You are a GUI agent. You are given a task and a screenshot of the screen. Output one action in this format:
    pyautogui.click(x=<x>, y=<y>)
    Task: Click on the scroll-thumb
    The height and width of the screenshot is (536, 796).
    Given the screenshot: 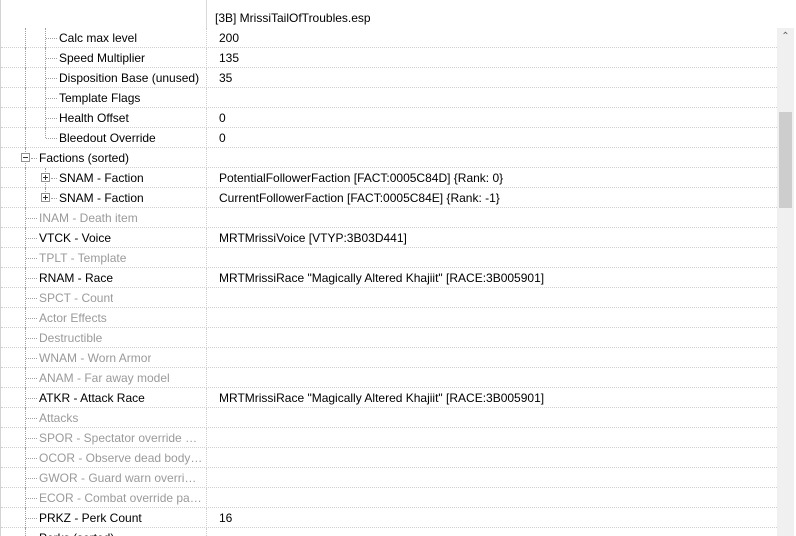 What is the action you would take?
    pyautogui.click(x=785, y=160)
    